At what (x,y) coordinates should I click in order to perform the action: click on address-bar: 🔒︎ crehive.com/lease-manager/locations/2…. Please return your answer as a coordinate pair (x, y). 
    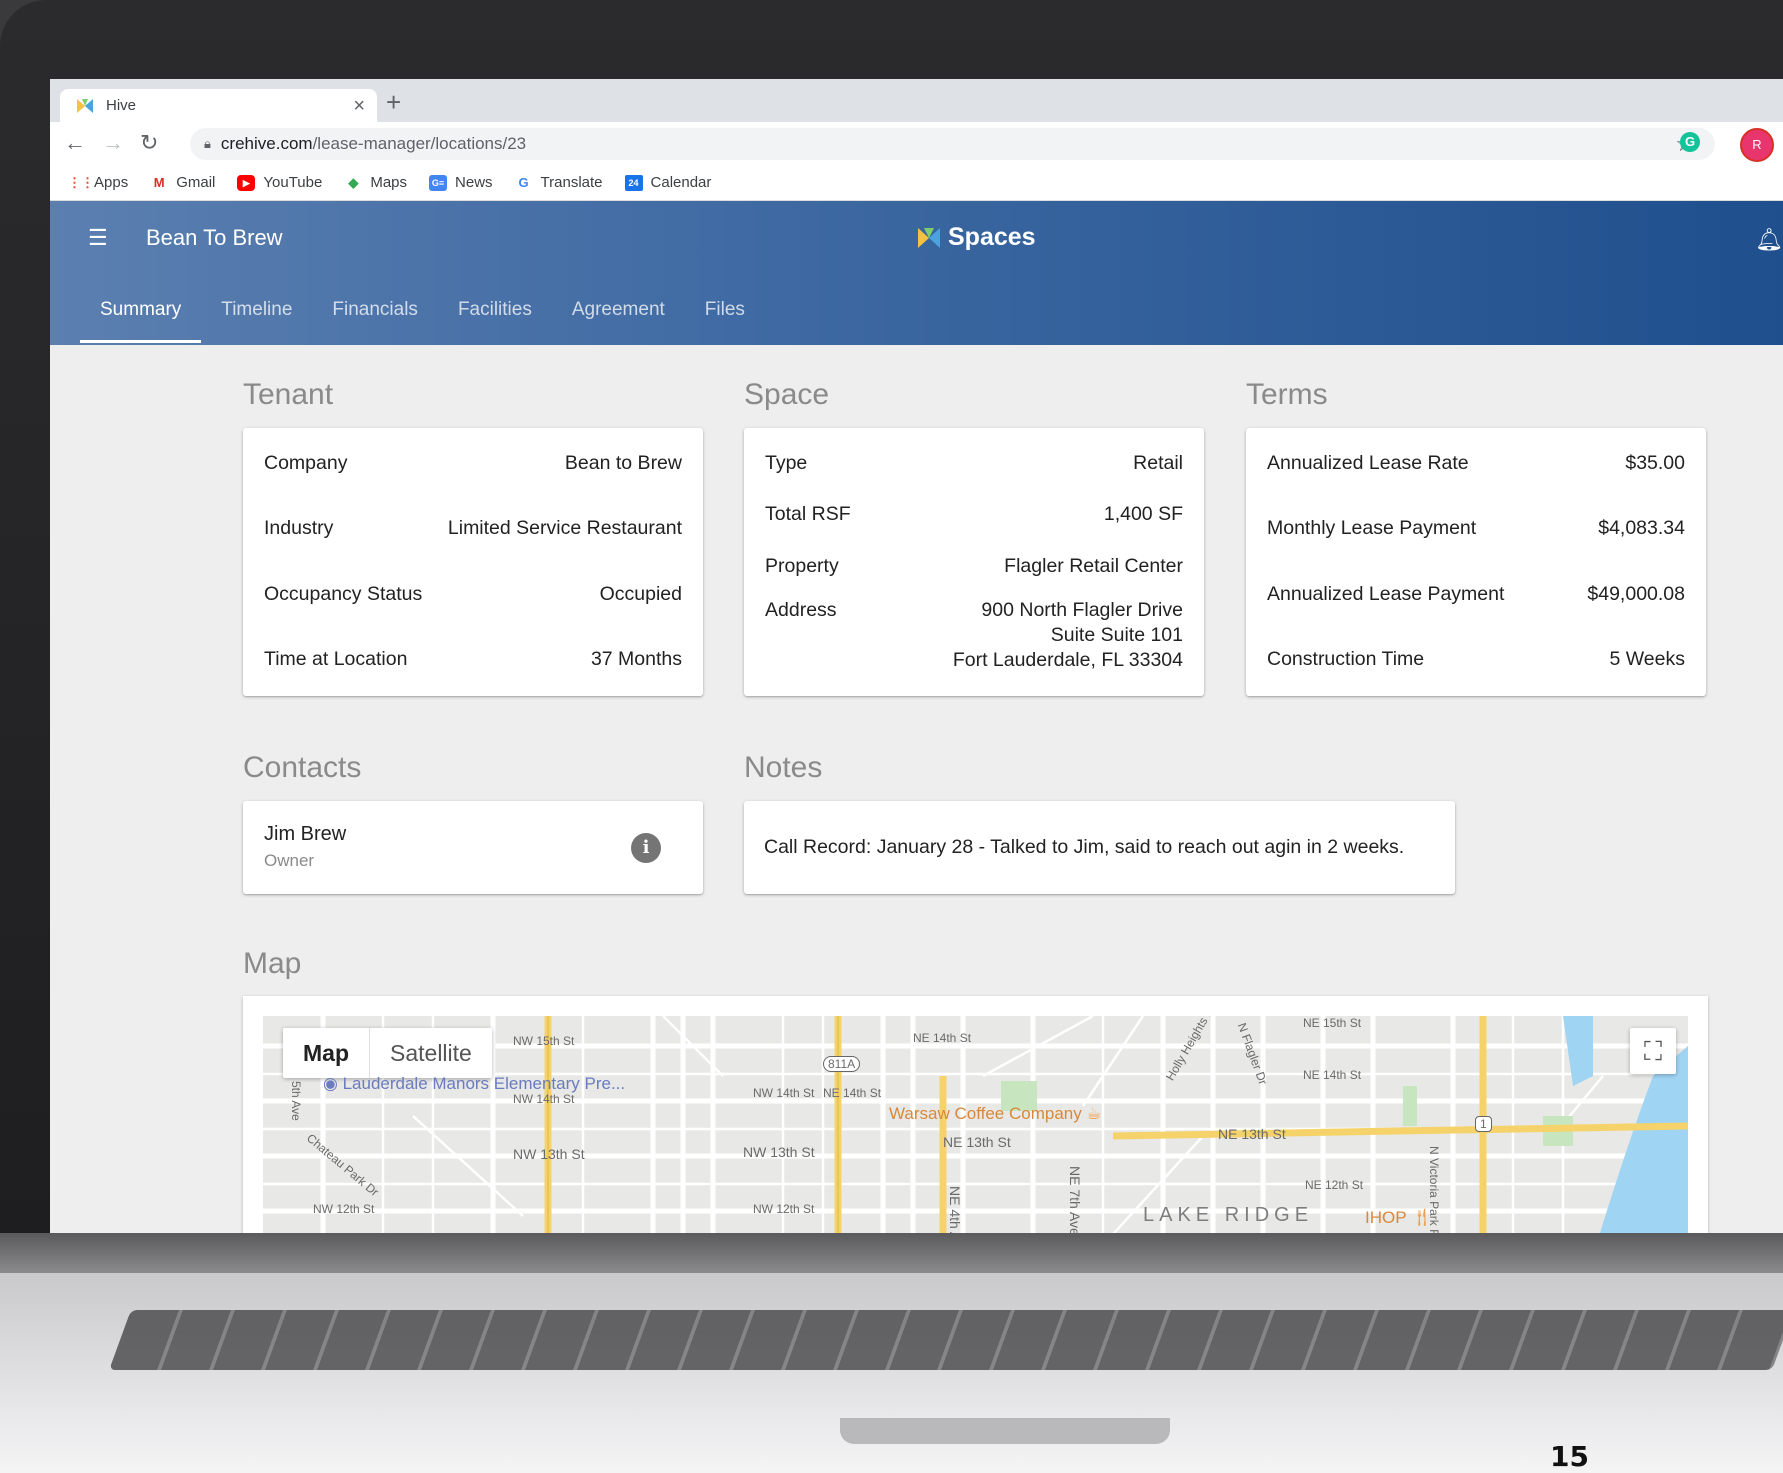
    Looking at the image, I should click on (952, 144).